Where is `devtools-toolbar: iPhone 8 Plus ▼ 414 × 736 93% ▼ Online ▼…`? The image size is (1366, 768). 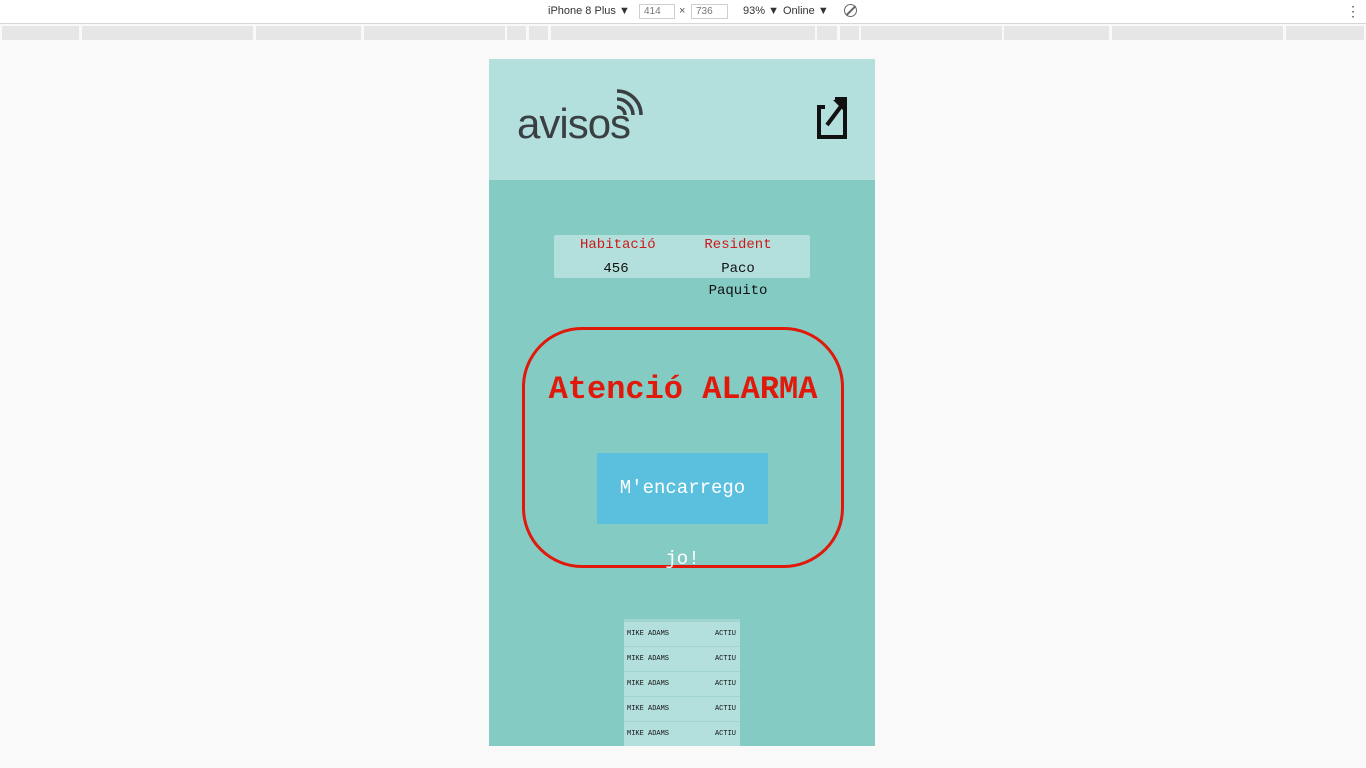
devtools-toolbar: iPhone 8 Plus ▼ 414 × 736 93% ▼ Online ▼… is located at coordinates (683, 12).